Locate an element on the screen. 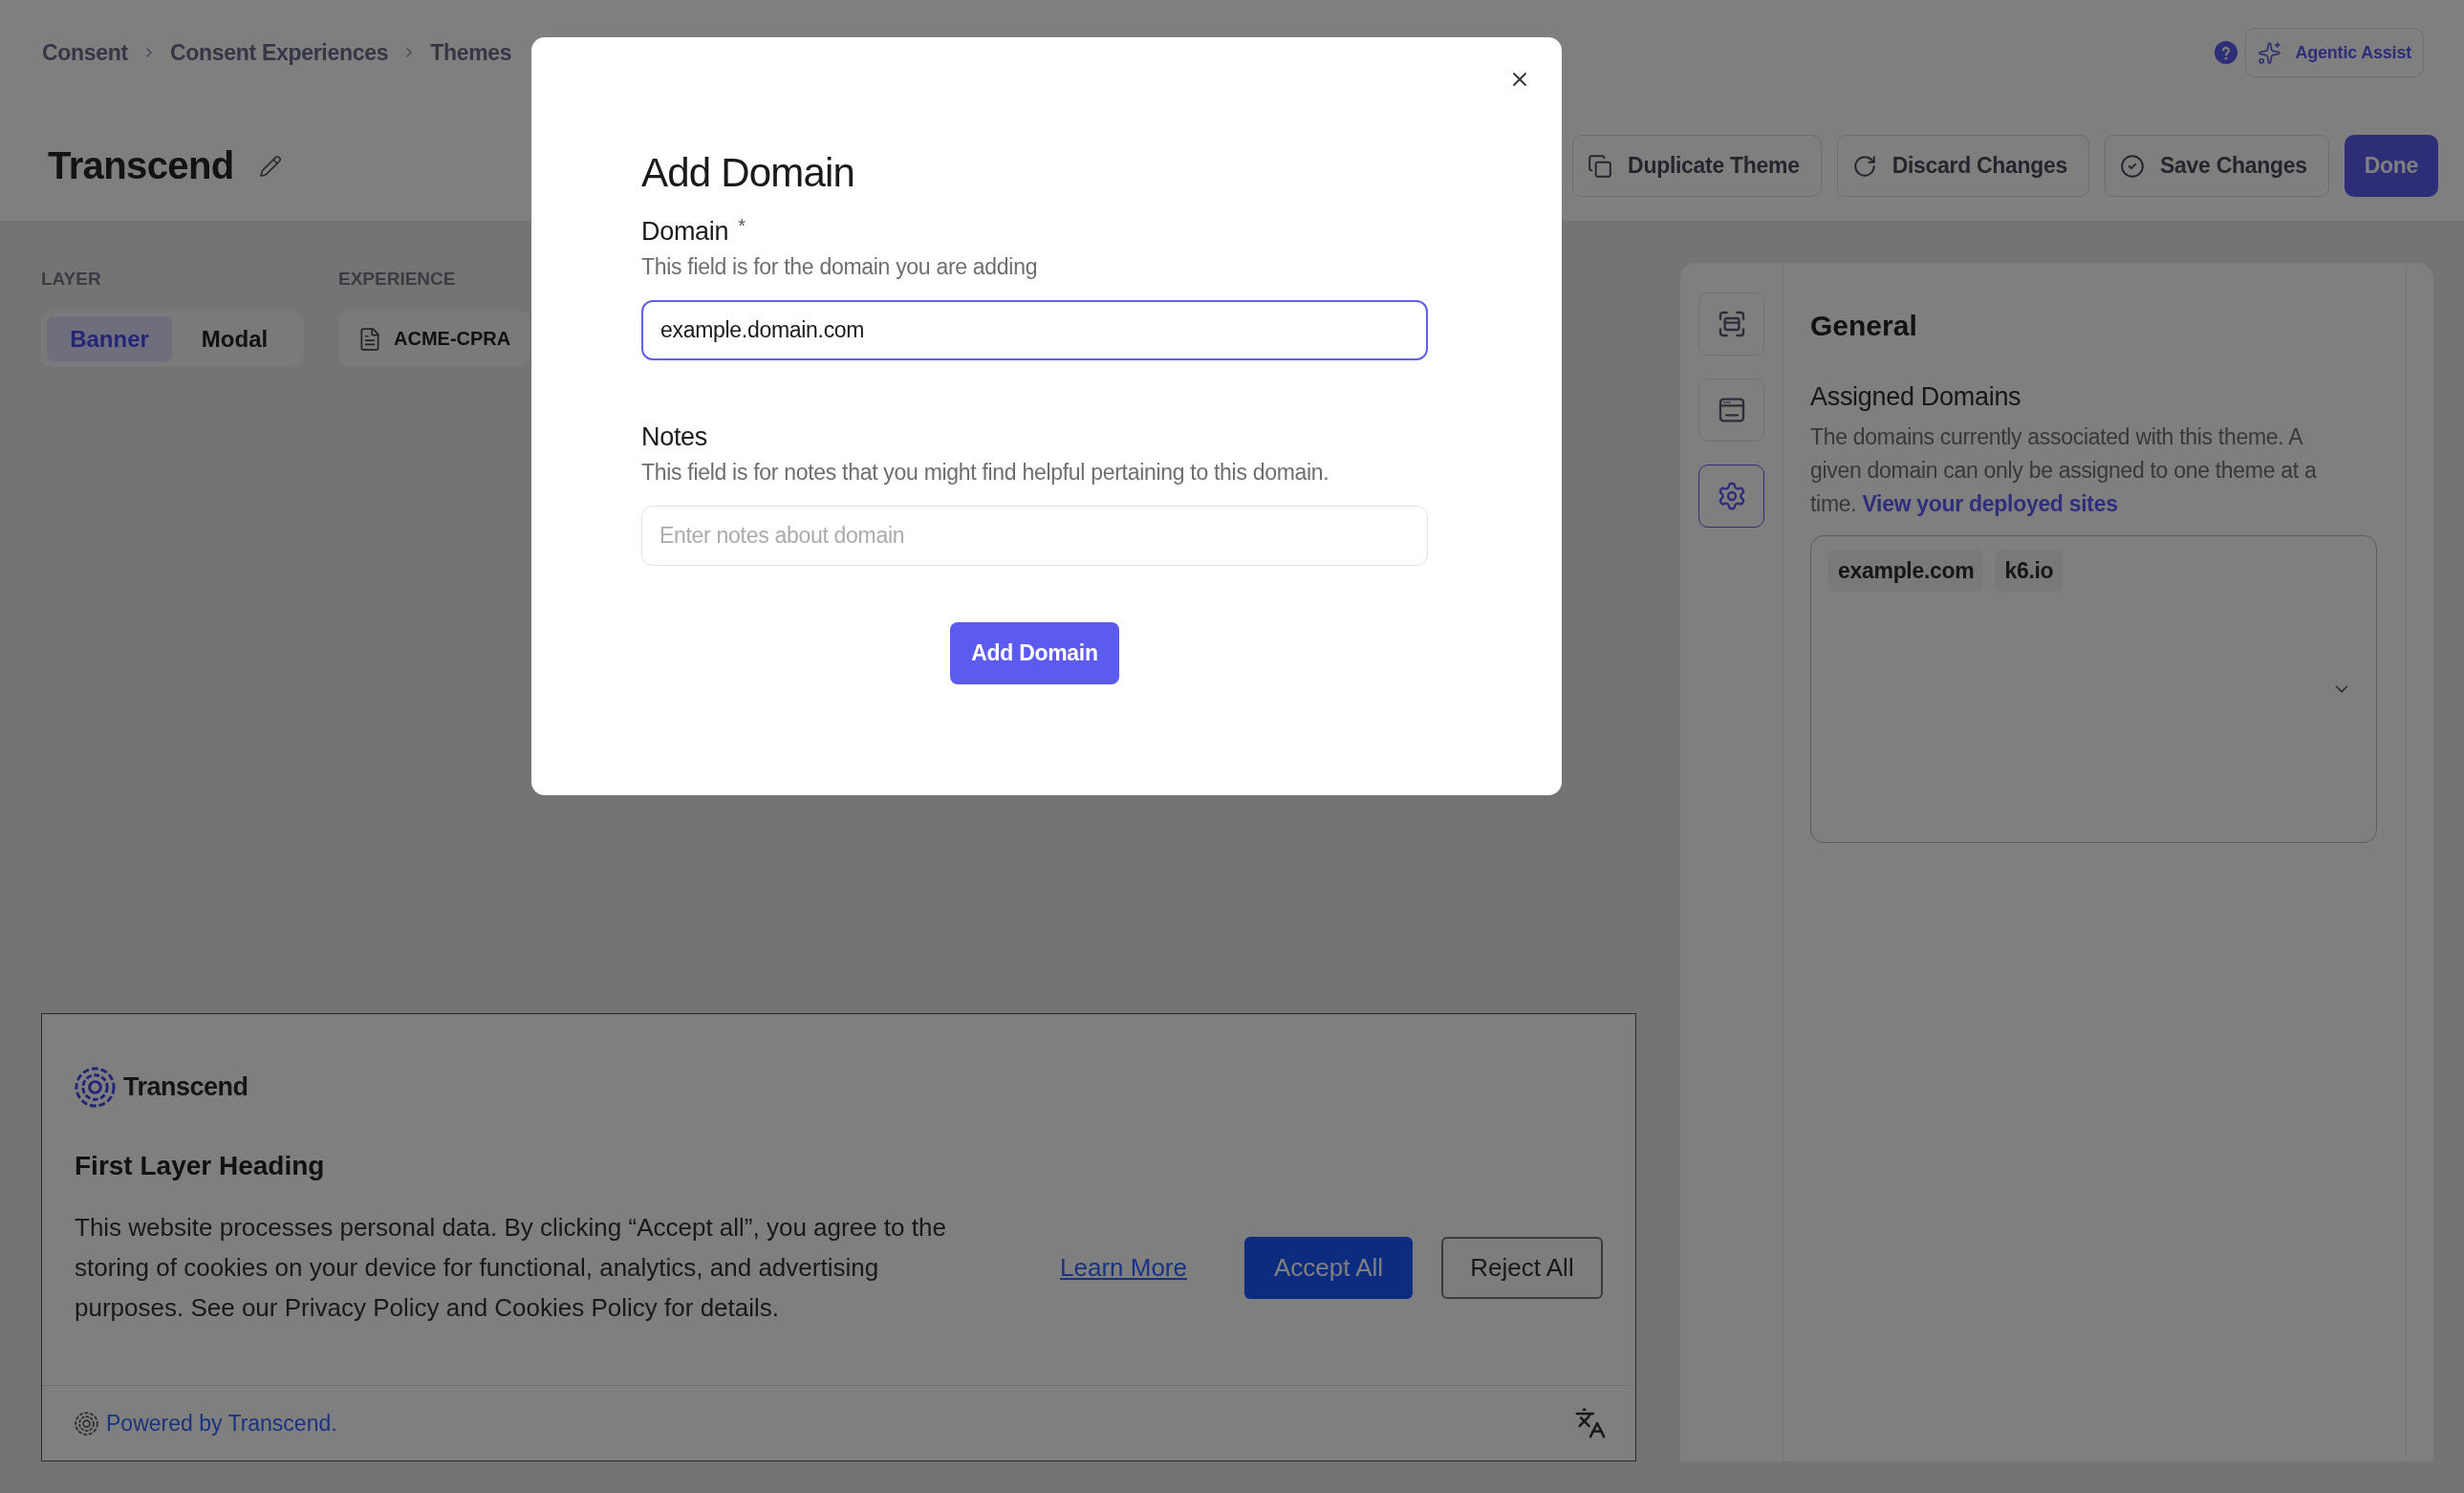  toolbar-button: Discard Changes is located at coordinates (1963, 166).